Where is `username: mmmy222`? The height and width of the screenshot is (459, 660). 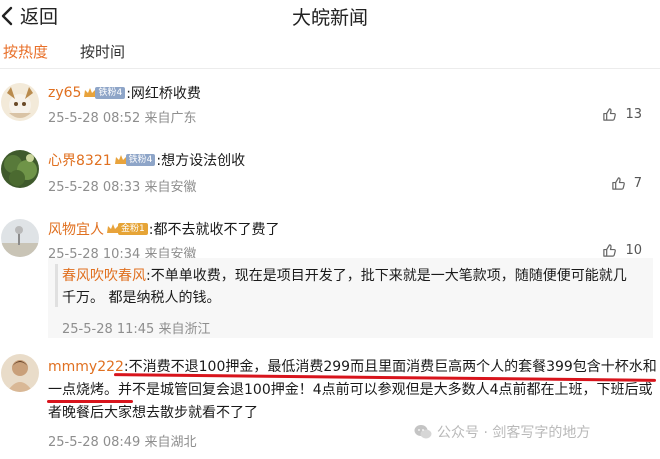
username: mmmy222 is located at coordinates (86, 367).